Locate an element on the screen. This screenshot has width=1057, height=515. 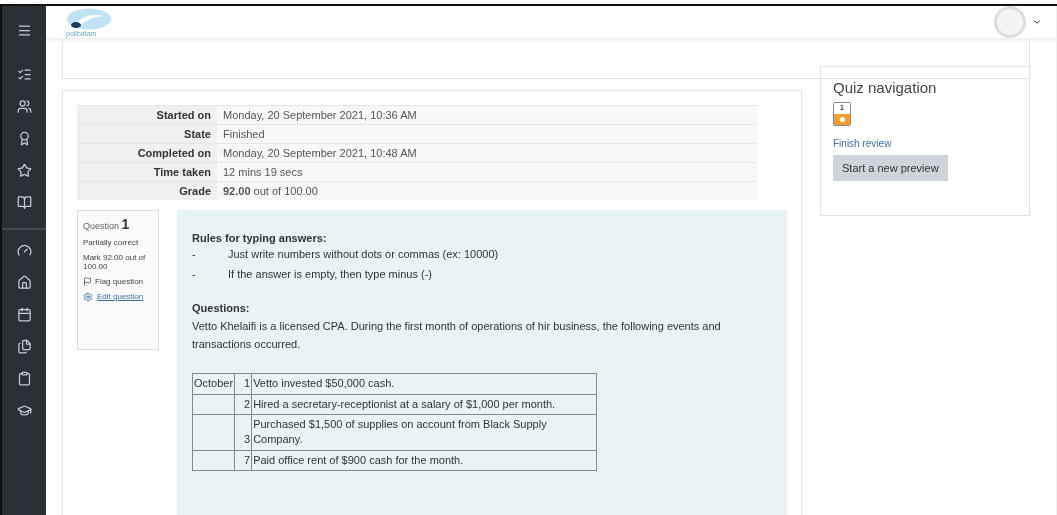
rules-heading: Rules for typing answers: is located at coordinates (260, 238).